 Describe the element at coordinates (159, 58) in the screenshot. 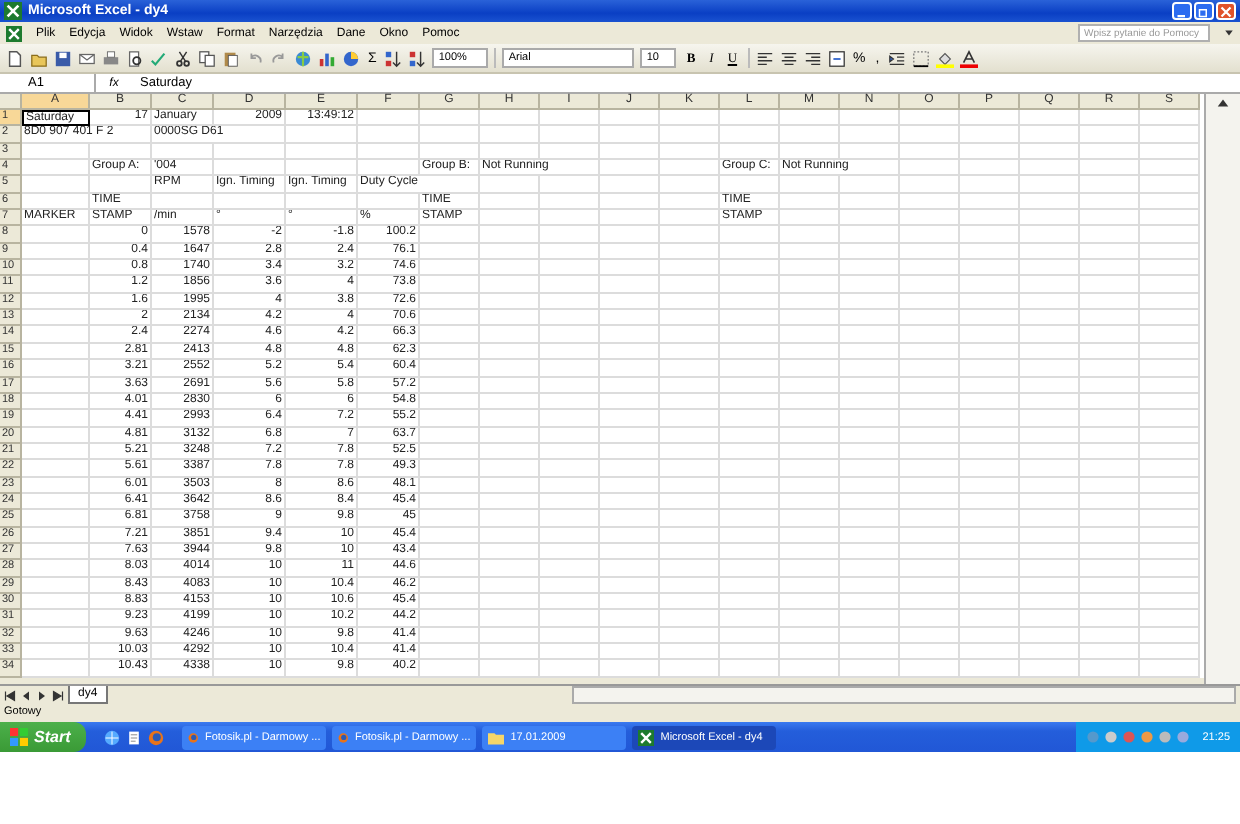

I see `check-icon` at that location.